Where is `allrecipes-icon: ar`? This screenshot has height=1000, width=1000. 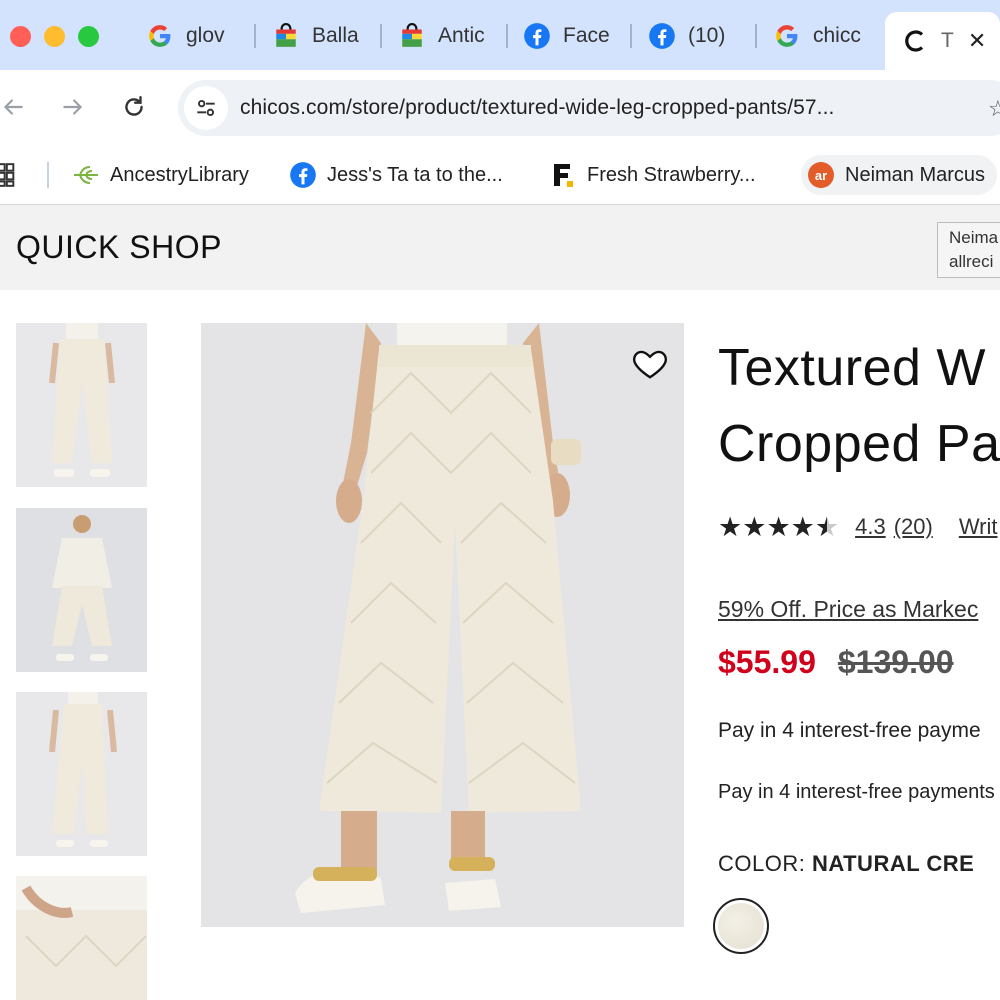 allrecipes-icon: ar is located at coordinates (821, 175).